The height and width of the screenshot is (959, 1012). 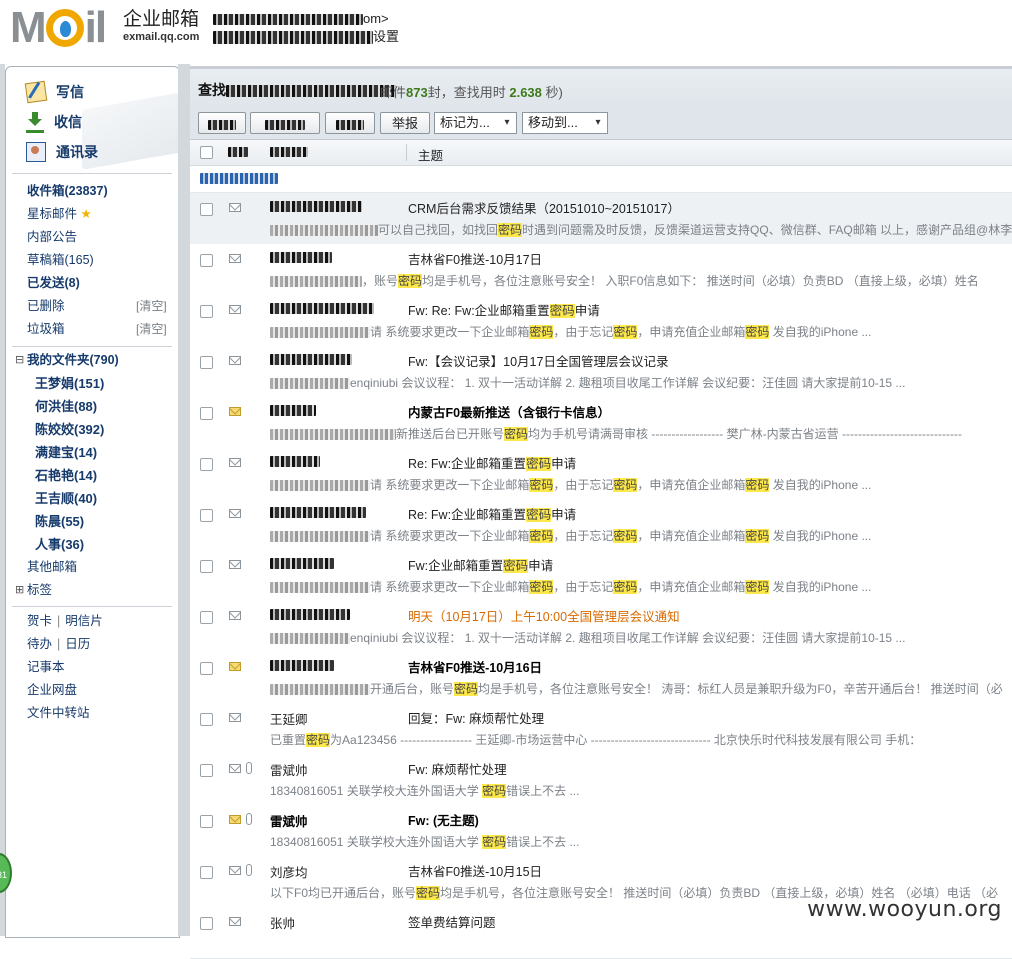 I want to click on collapse-toggle-icon: ⊟, so click(x=19, y=360).